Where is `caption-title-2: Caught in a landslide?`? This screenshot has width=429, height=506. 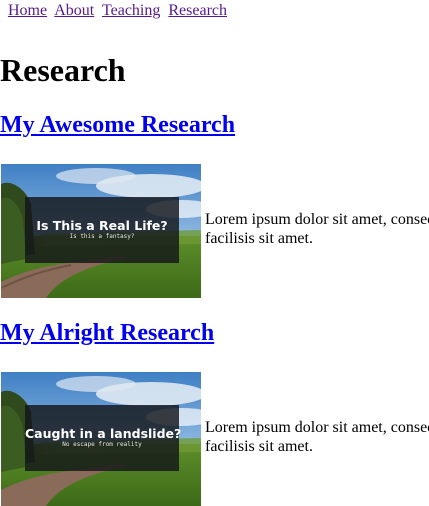
caption-title-2: Caught in a landslide? is located at coordinates (103, 433).